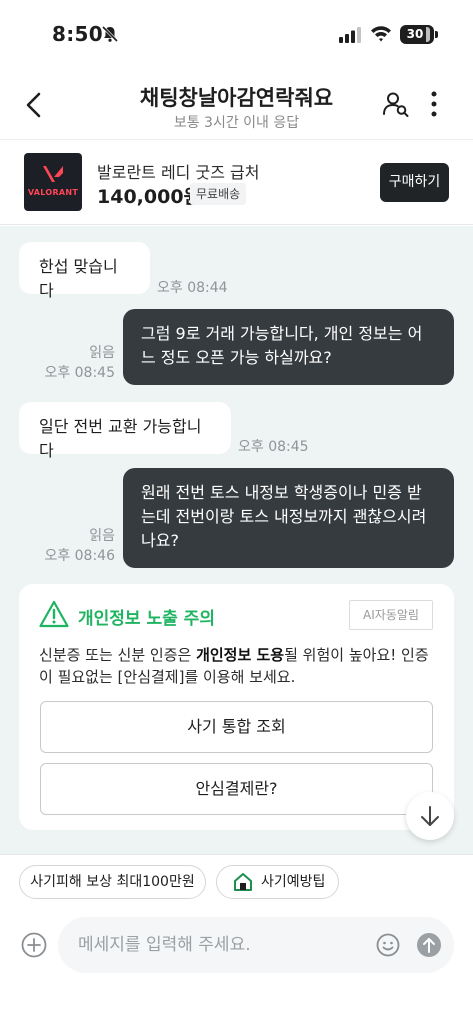  I want to click on message-composer, so click(236, 965).